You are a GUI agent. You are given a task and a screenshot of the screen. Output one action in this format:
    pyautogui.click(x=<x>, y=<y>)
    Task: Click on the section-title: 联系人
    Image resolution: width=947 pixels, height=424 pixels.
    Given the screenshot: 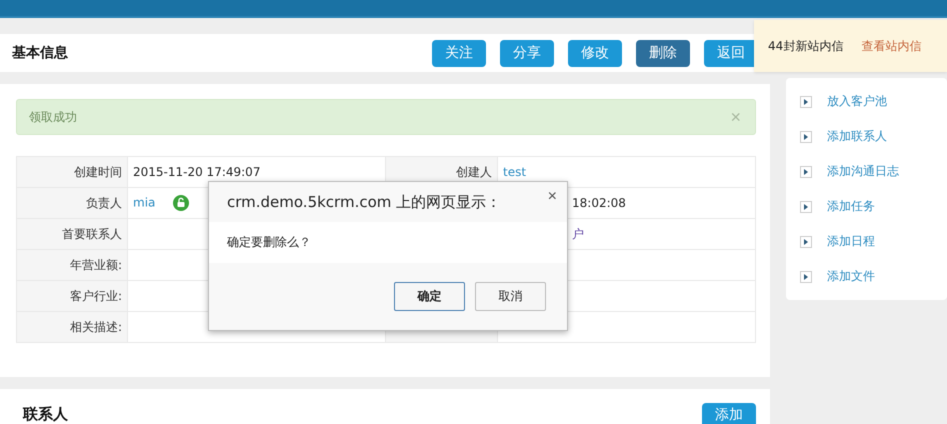 What is the action you would take?
    pyautogui.click(x=45, y=414)
    